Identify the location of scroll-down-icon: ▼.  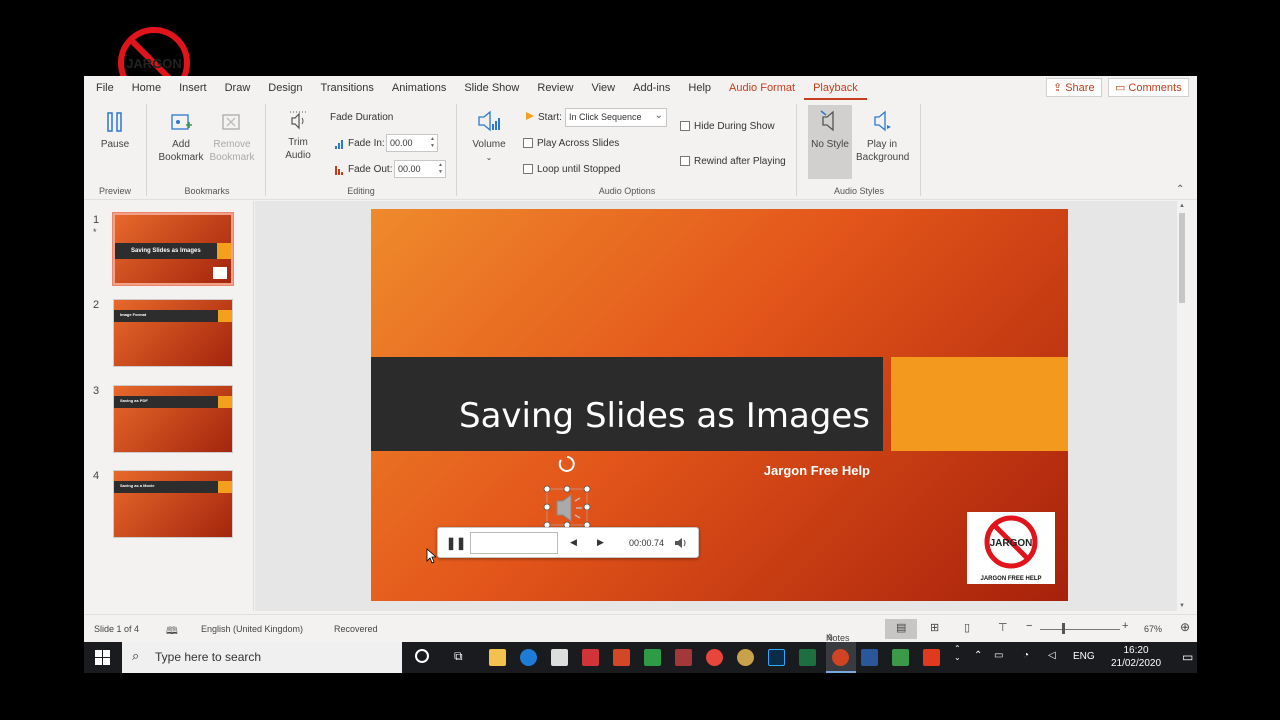
(1182, 606).